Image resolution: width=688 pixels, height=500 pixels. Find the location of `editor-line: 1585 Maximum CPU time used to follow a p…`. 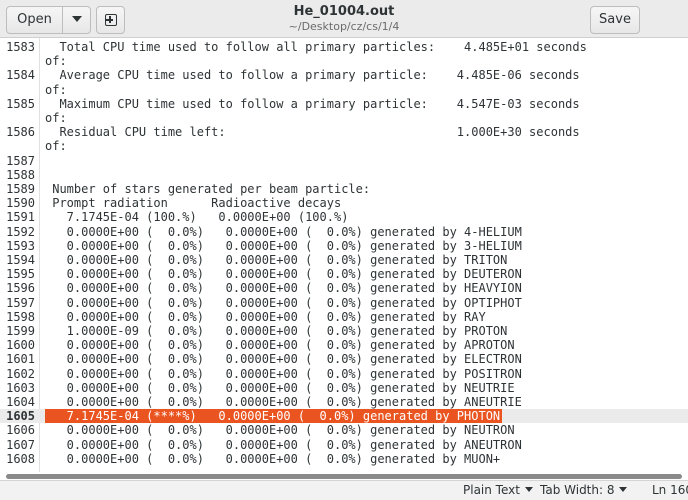

editor-line: 1585 Maximum CPU time used to follow a p… is located at coordinates (344, 104).